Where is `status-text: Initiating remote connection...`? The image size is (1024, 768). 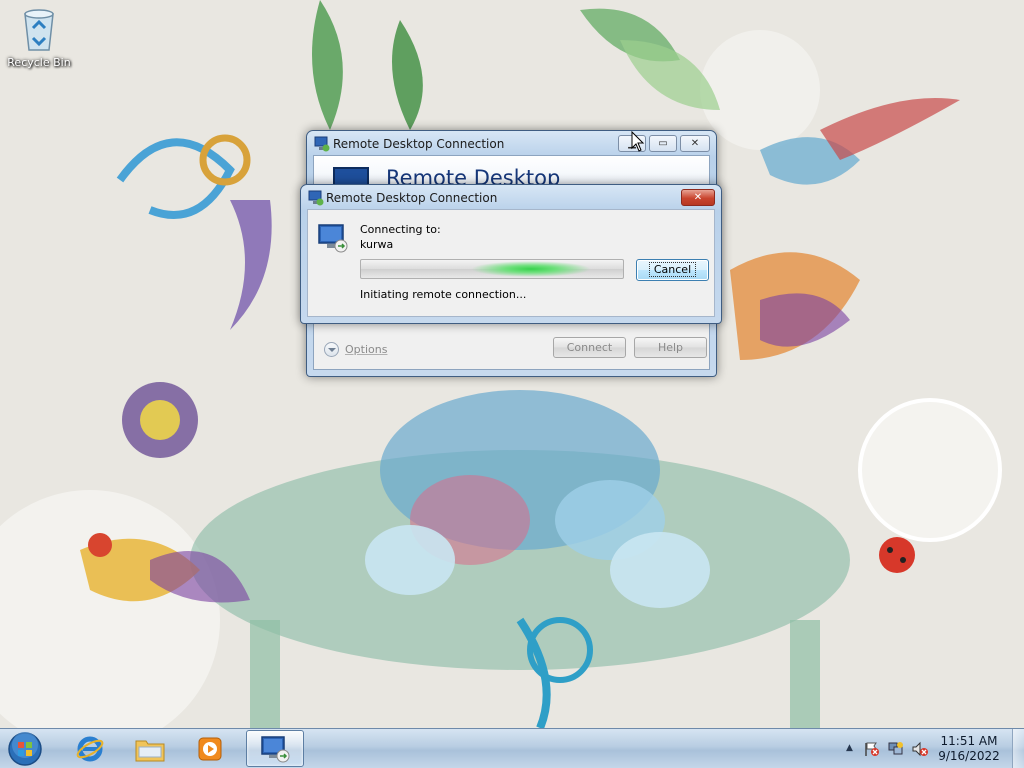
status-text: Initiating remote connection... is located at coordinates (443, 294).